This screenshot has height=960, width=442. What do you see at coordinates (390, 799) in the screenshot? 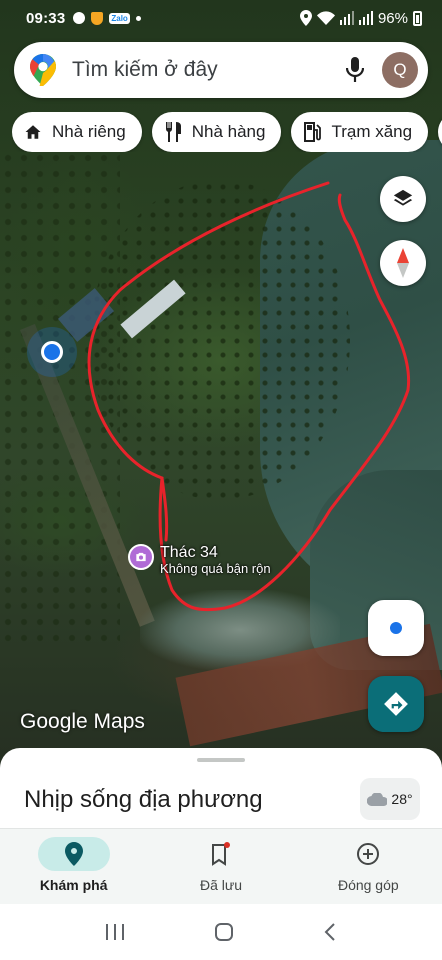
I see `weather-badge: 28°` at bounding box center [390, 799].